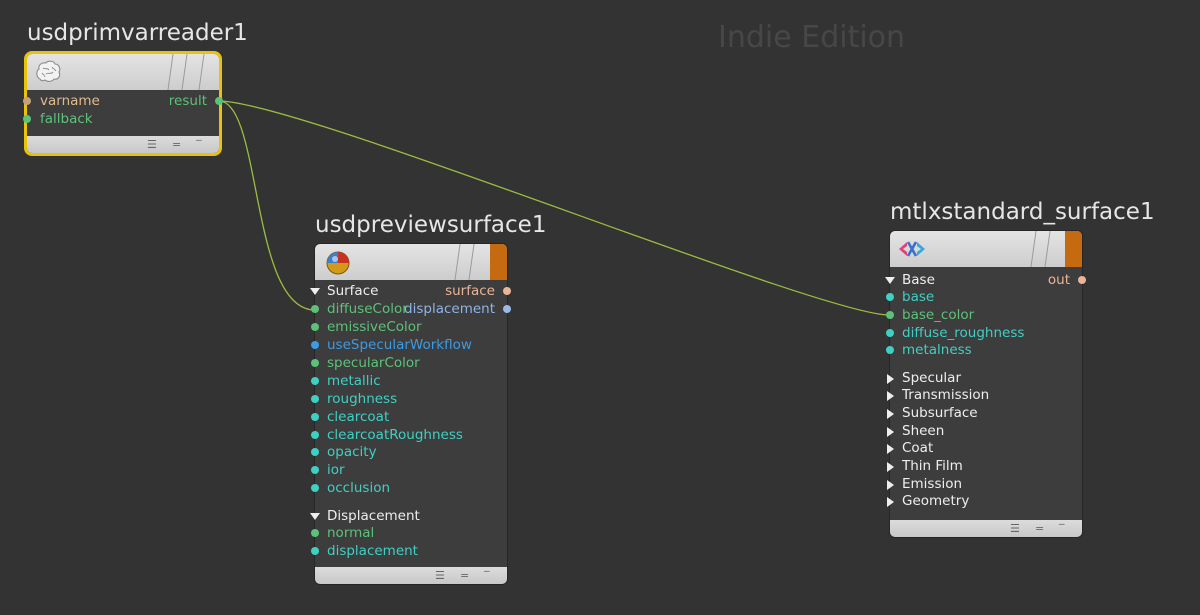 This screenshot has width=1200, height=615. Describe the element at coordinates (123, 103) in the screenshot. I see `primvarreader-node: varname fallback result ☰ = ‾` at that location.